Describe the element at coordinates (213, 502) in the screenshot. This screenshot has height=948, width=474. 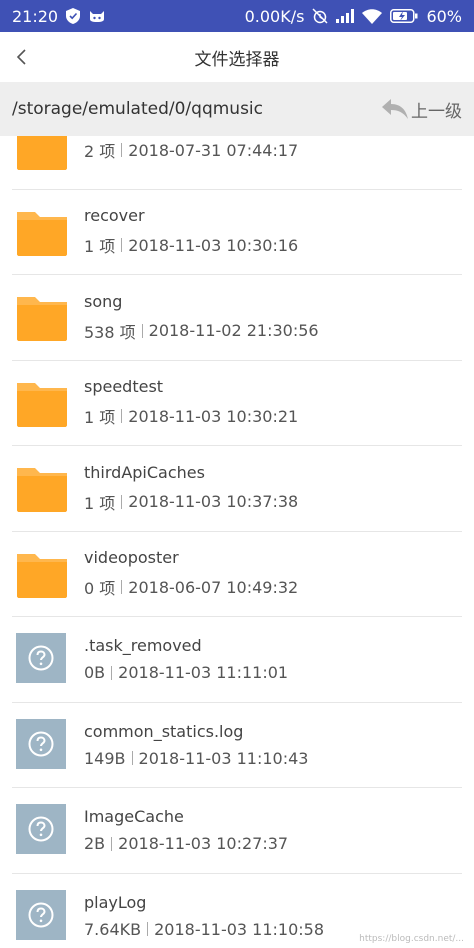
I see `file-date: 2018-11-03 10:37:38` at that location.